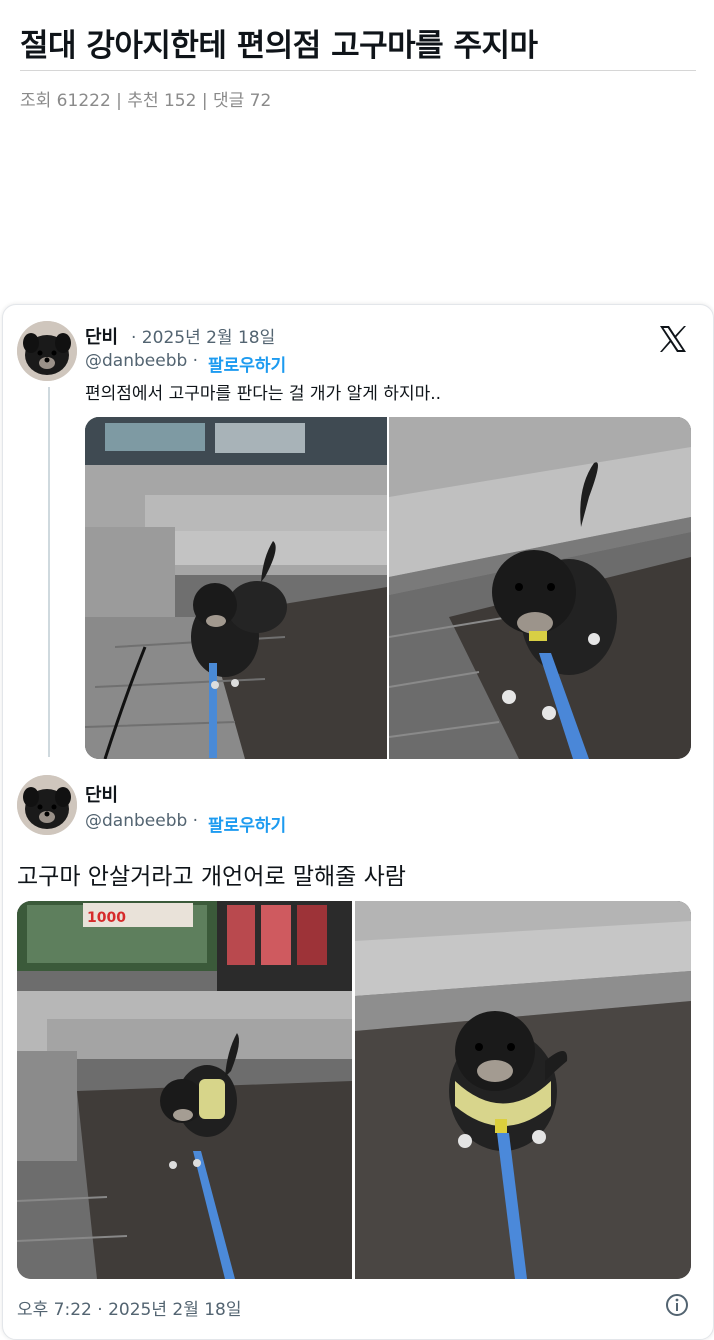 This screenshot has width=714, height=1340. Describe the element at coordinates (184, 1090) in the screenshot. I see `dog-photo: 1000` at that location.